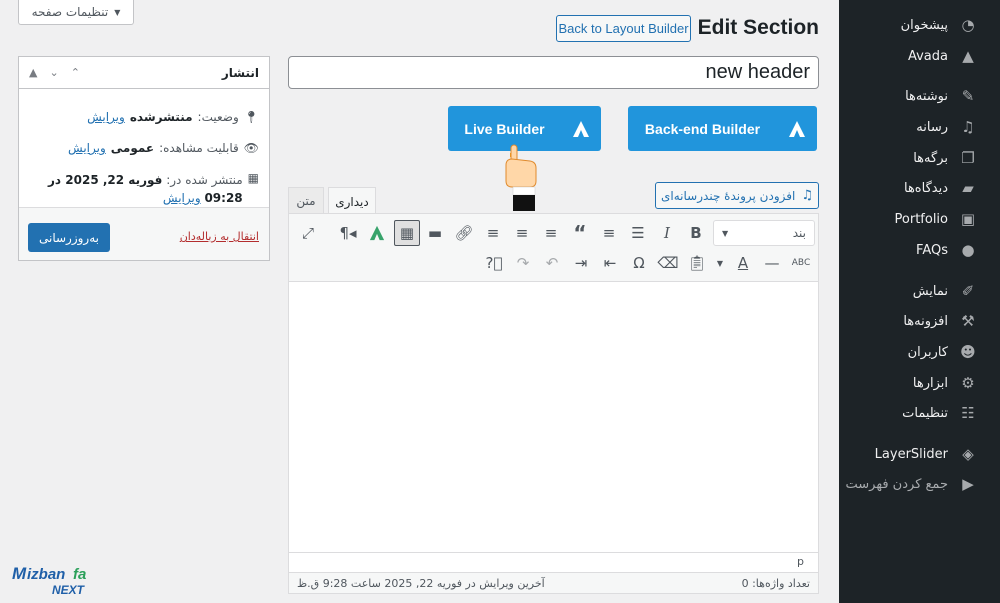  I want to click on visibility-value: عمومی, so click(132, 148).